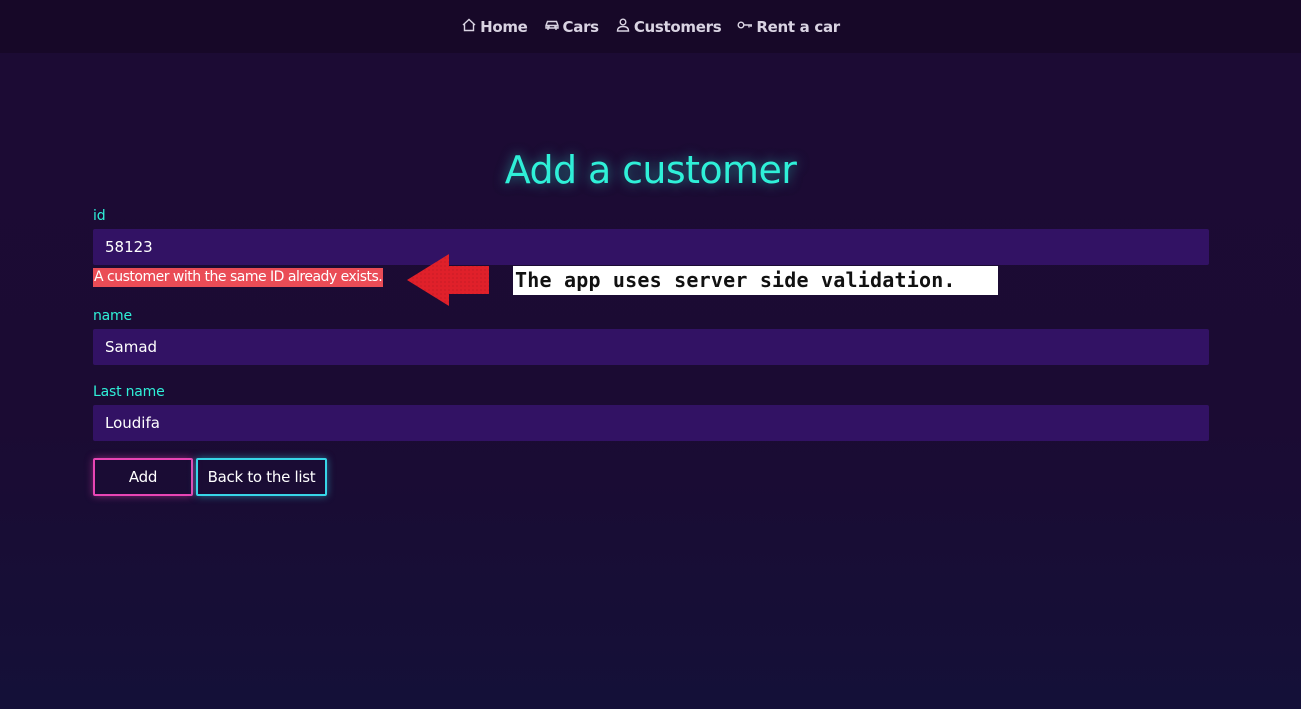  What do you see at coordinates (581, 26) in the screenshot?
I see `nav-item-label: Cars` at bounding box center [581, 26].